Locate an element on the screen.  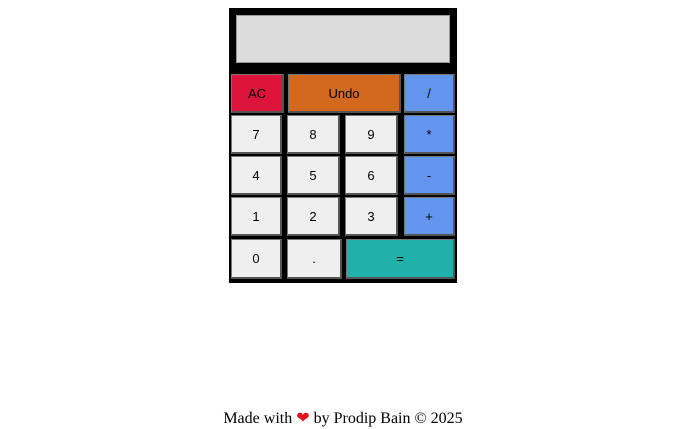
minus-button: - is located at coordinates (429, 175).